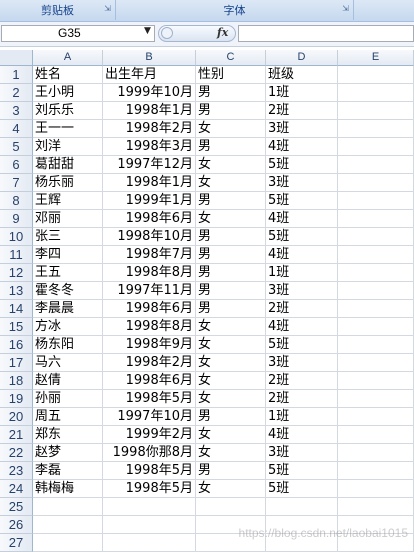  I want to click on cell-c15: 女, so click(231, 327).